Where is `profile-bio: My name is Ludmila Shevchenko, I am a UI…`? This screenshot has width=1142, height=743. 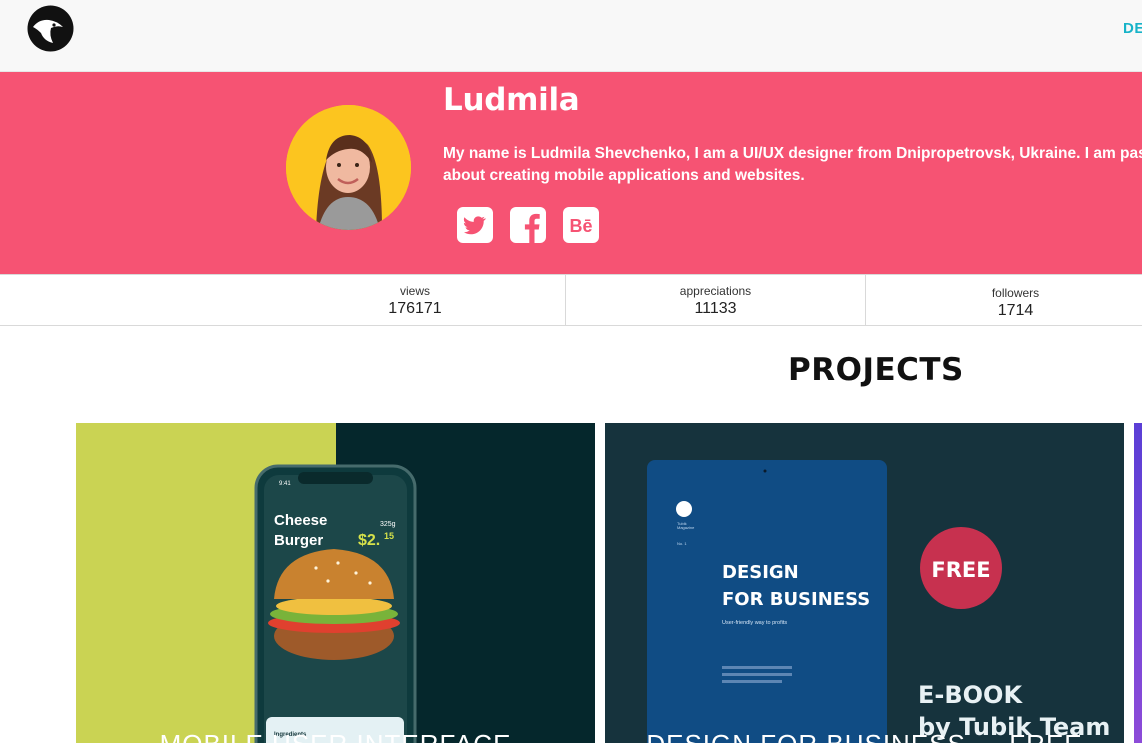
profile-bio: My name is Ludmila Shevchenko, I am a UI… is located at coordinates (792, 164).